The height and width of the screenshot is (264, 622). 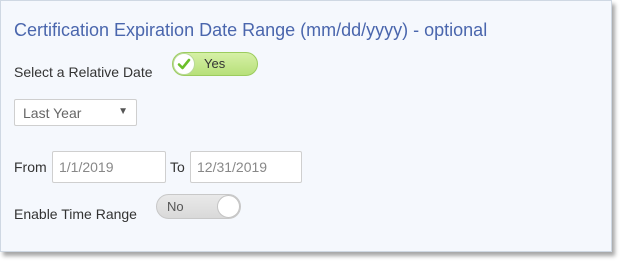 What do you see at coordinates (30, 167) in the screenshot?
I see `from-label: From` at bounding box center [30, 167].